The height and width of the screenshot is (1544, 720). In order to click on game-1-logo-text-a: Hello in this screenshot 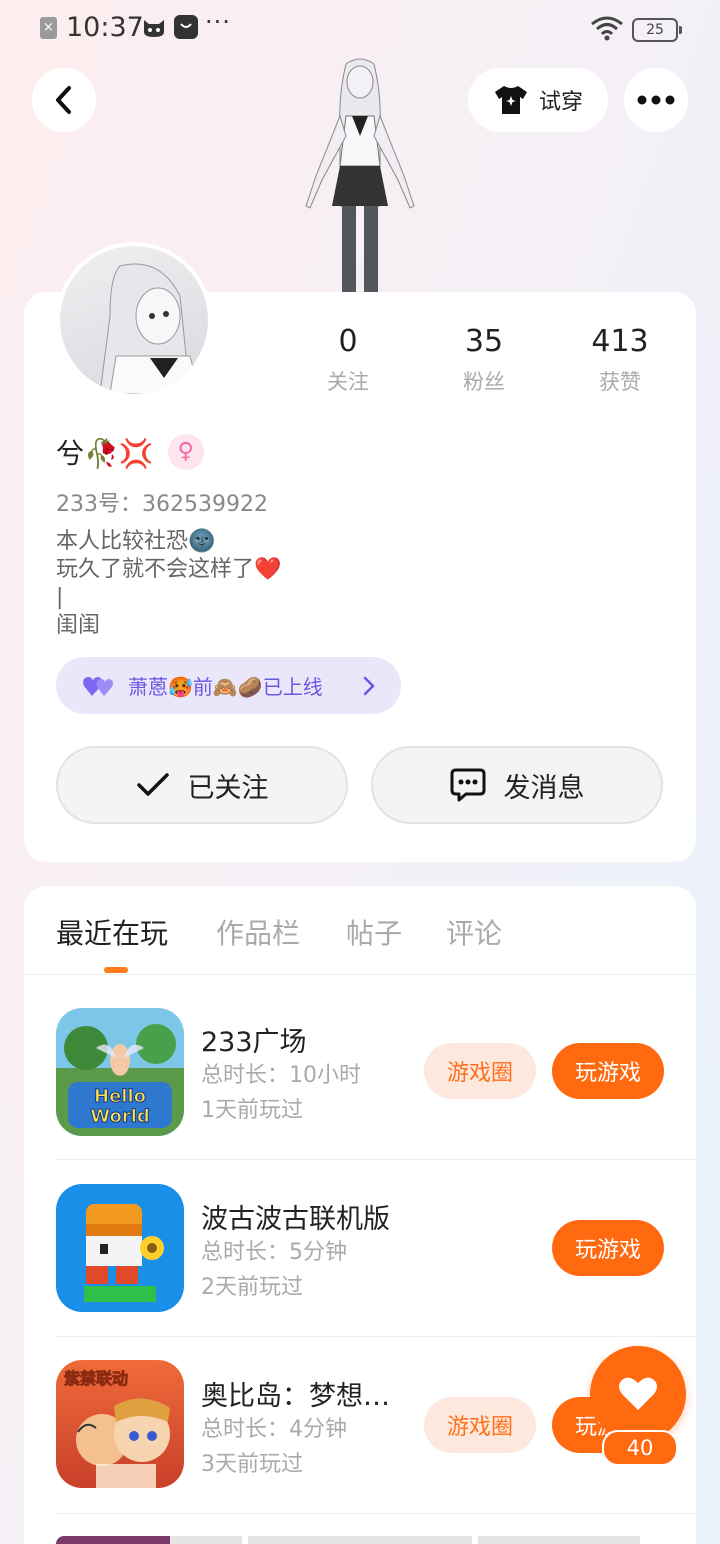, I will do `click(120, 1096)`.